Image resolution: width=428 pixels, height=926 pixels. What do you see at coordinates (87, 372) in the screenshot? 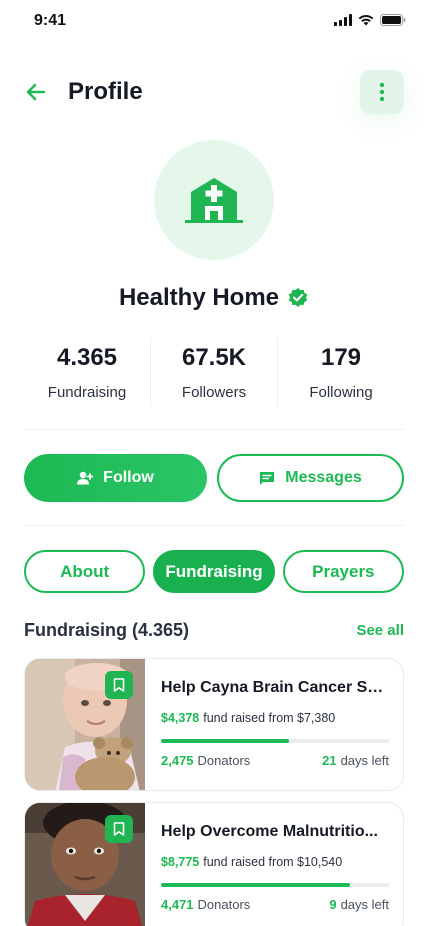
I see `stat-fundraising: 4.365 Fundraising` at bounding box center [87, 372].